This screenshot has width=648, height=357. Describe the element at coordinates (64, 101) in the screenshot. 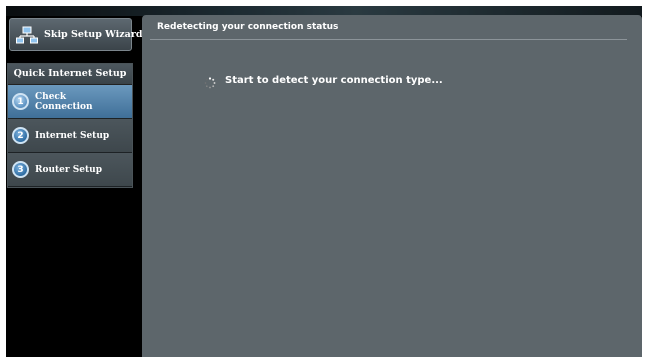

I see `step-label: Check Connection` at that location.